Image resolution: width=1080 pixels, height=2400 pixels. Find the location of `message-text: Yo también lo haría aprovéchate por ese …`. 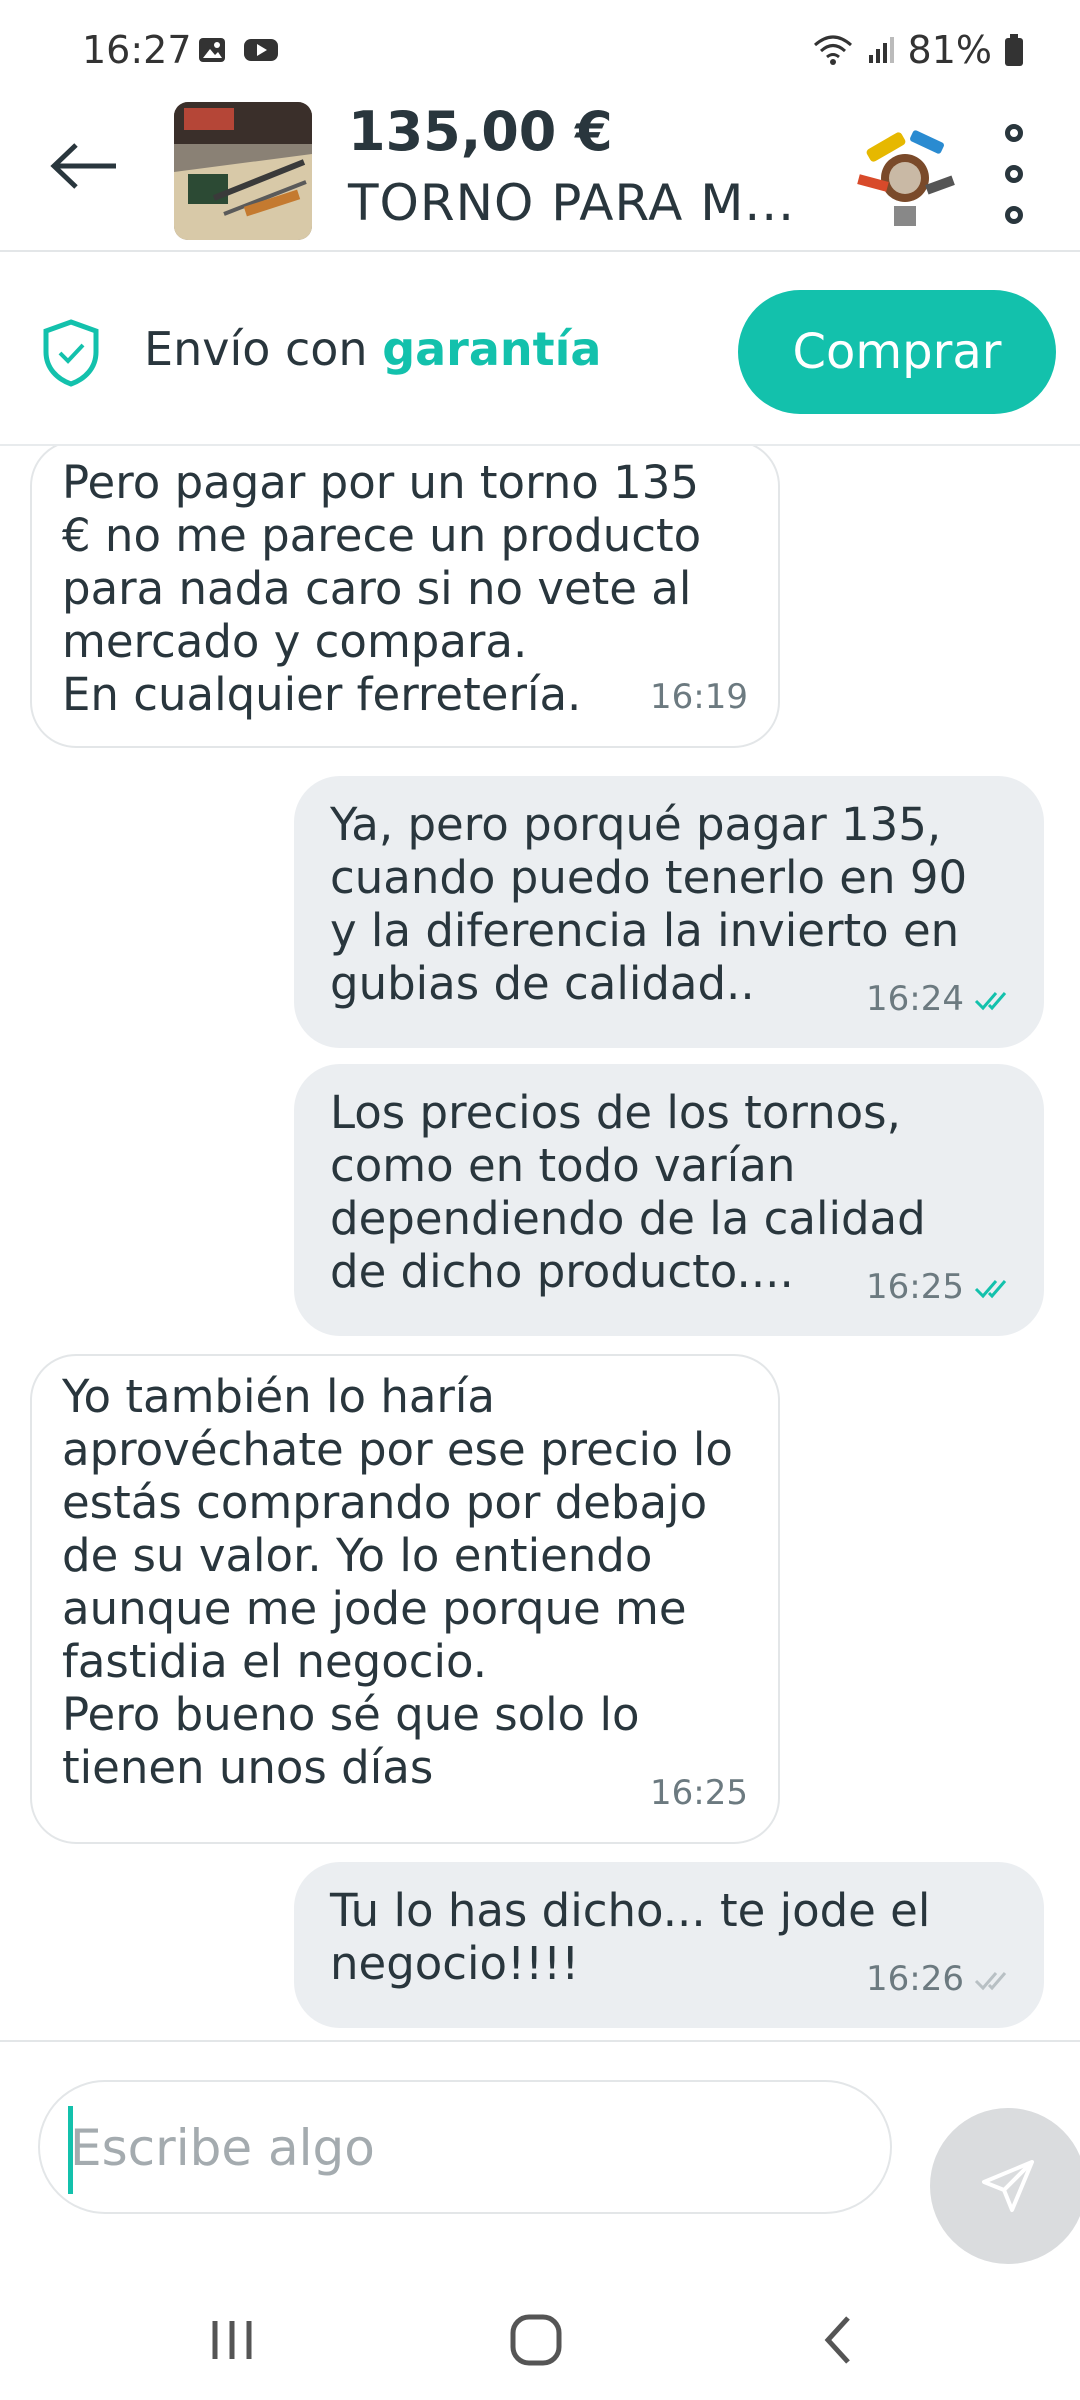

message-text: Yo también lo haría aprovéchate por ese … is located at coordinates (397, 1582).